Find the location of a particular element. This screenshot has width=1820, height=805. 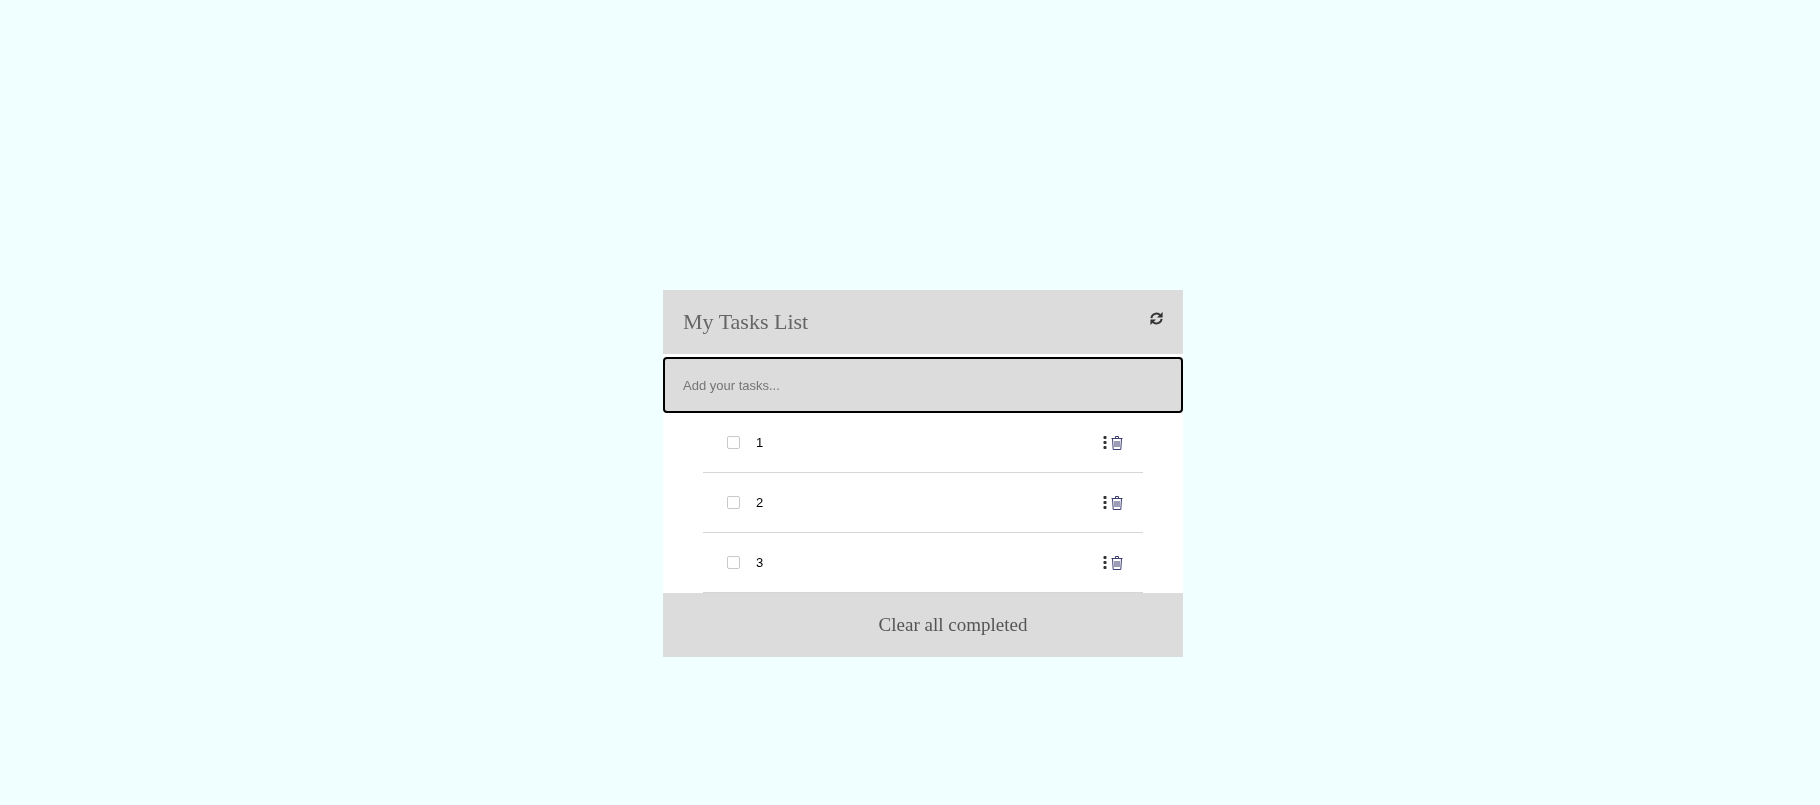

task-text: 2 is located at coordinates (760, 502).